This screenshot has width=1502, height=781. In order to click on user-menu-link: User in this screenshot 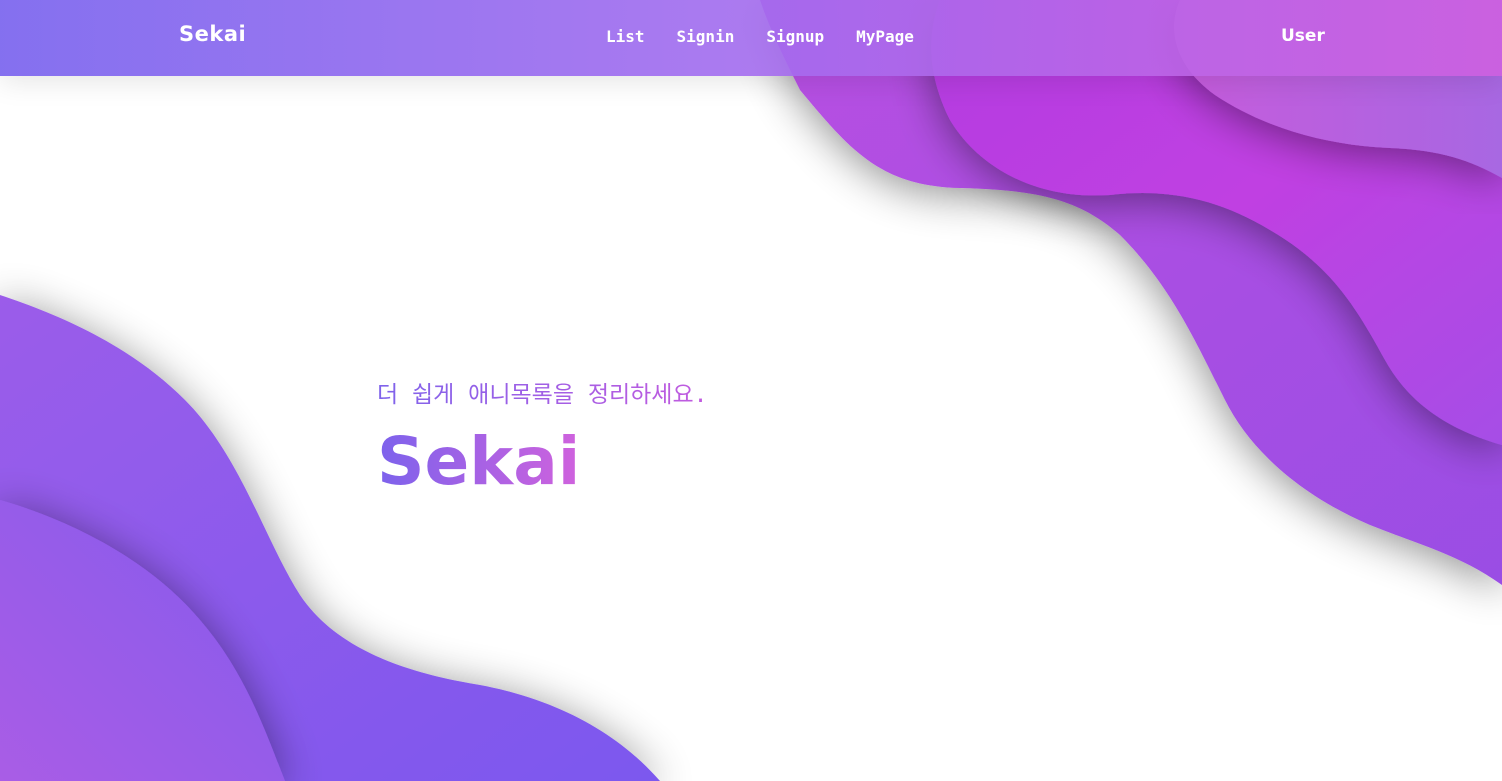, I will do `click(1303, 36)`.